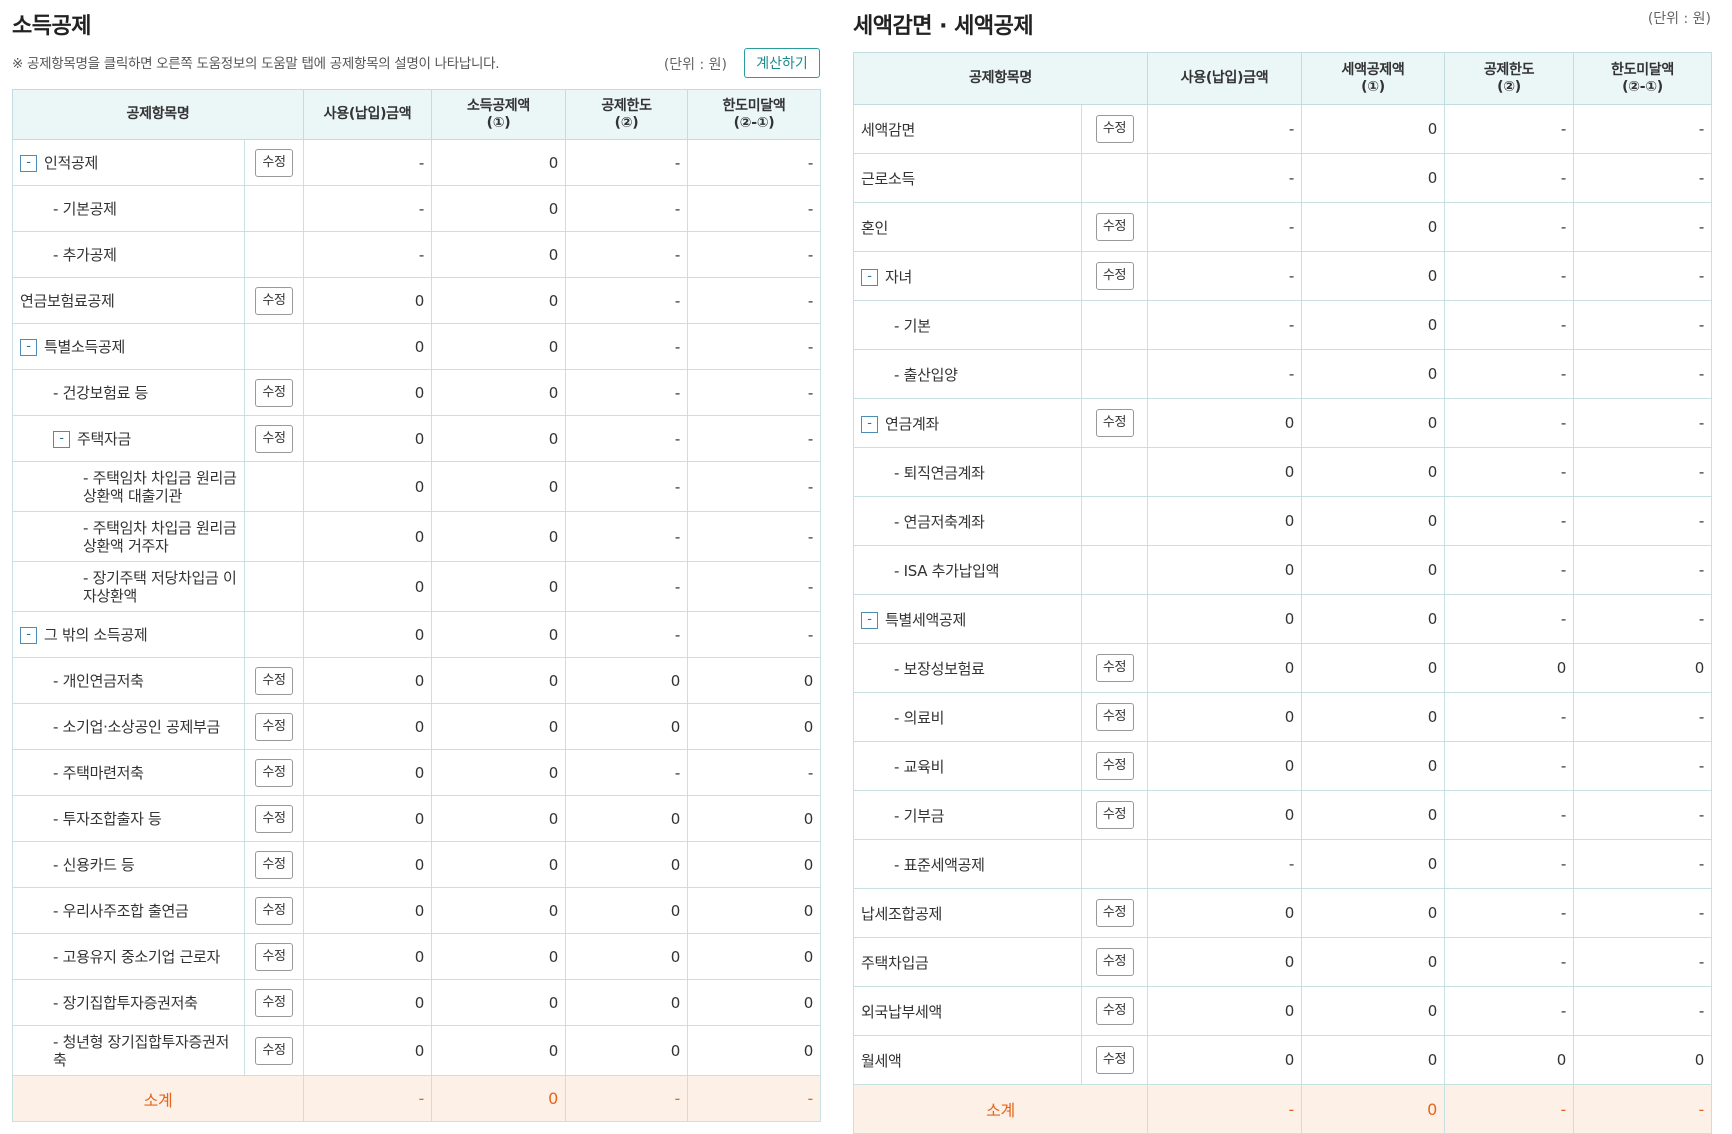 The height and width of the screenshot is (1134, 1732). What do you see at coordinates (128, 536) in the screenshot?
I see `row-name: - 주택임차 차입금 원리금상환액 거주자` at bounding box center [128, 536].